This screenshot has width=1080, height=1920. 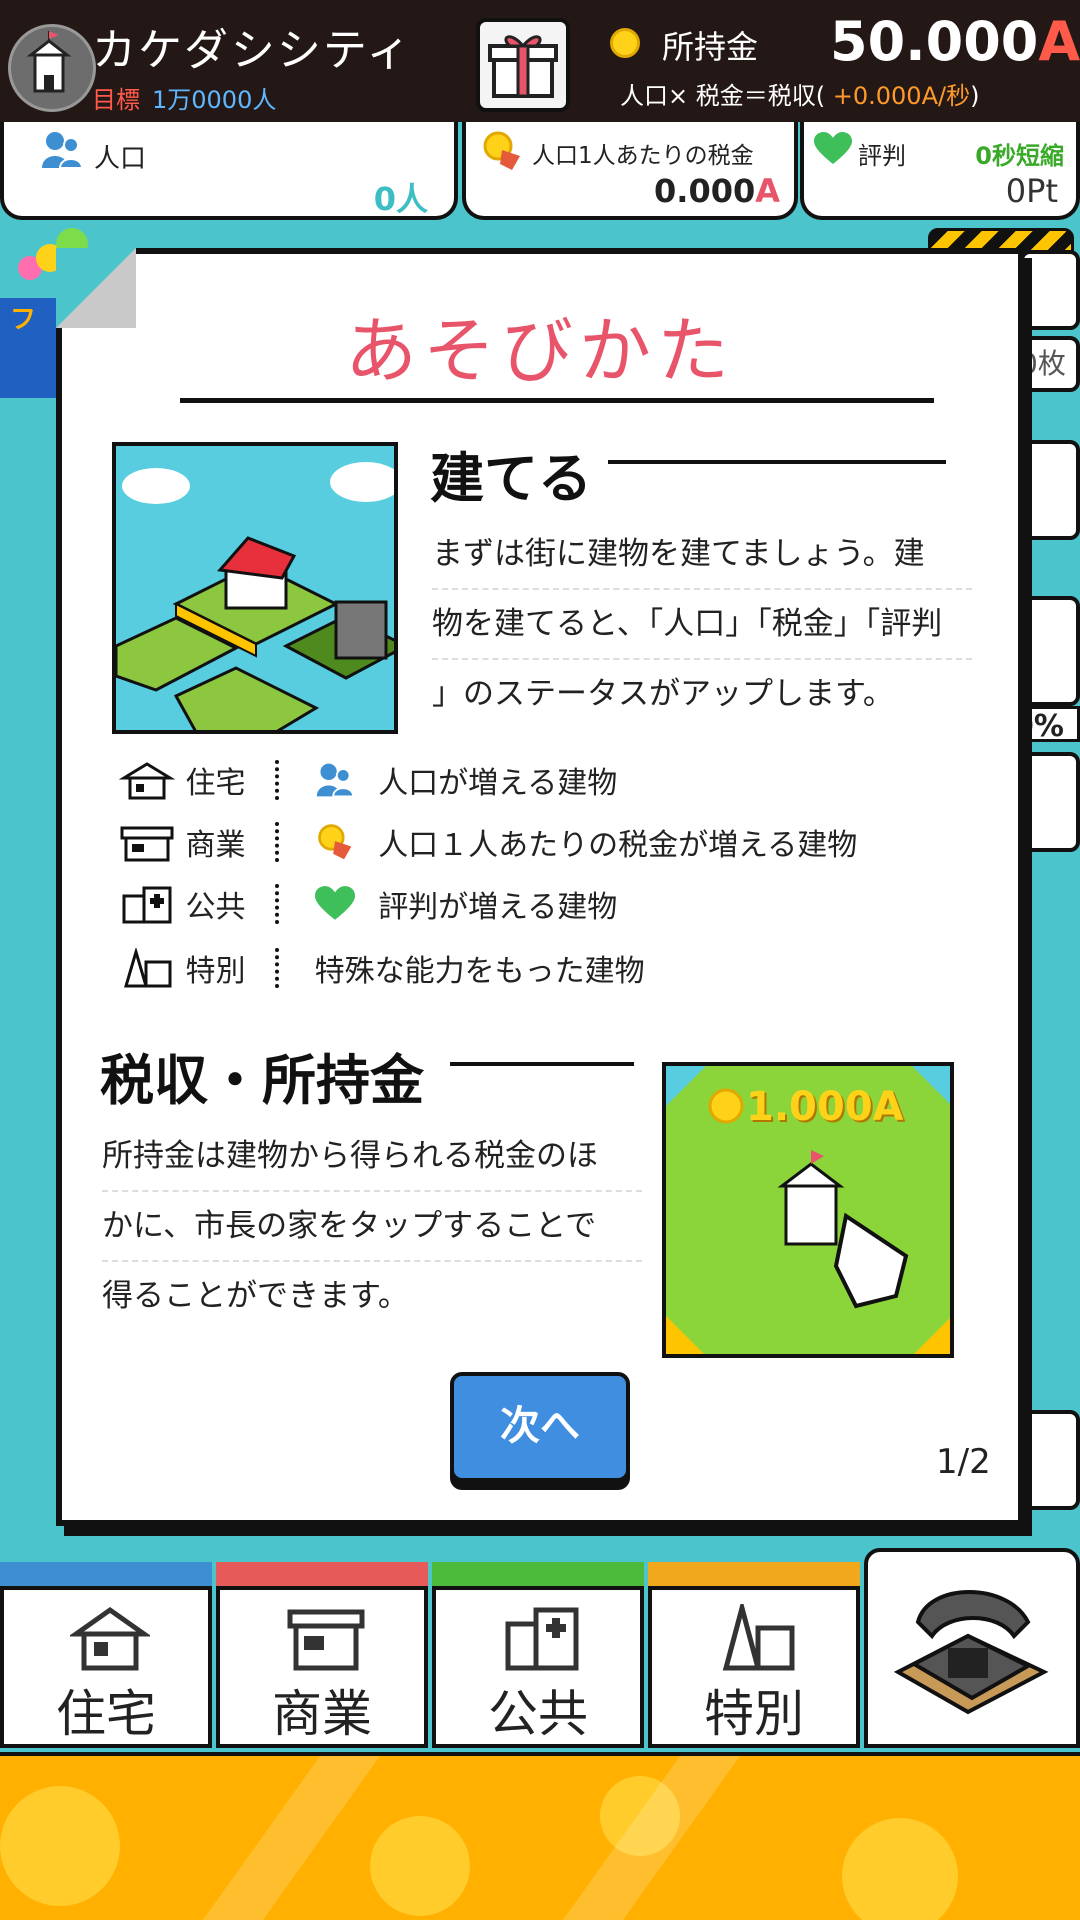 What do you see at coordinates (971, 1652) in the screenshot?
I see `phone-icon` at bounding box center [971, 1652].